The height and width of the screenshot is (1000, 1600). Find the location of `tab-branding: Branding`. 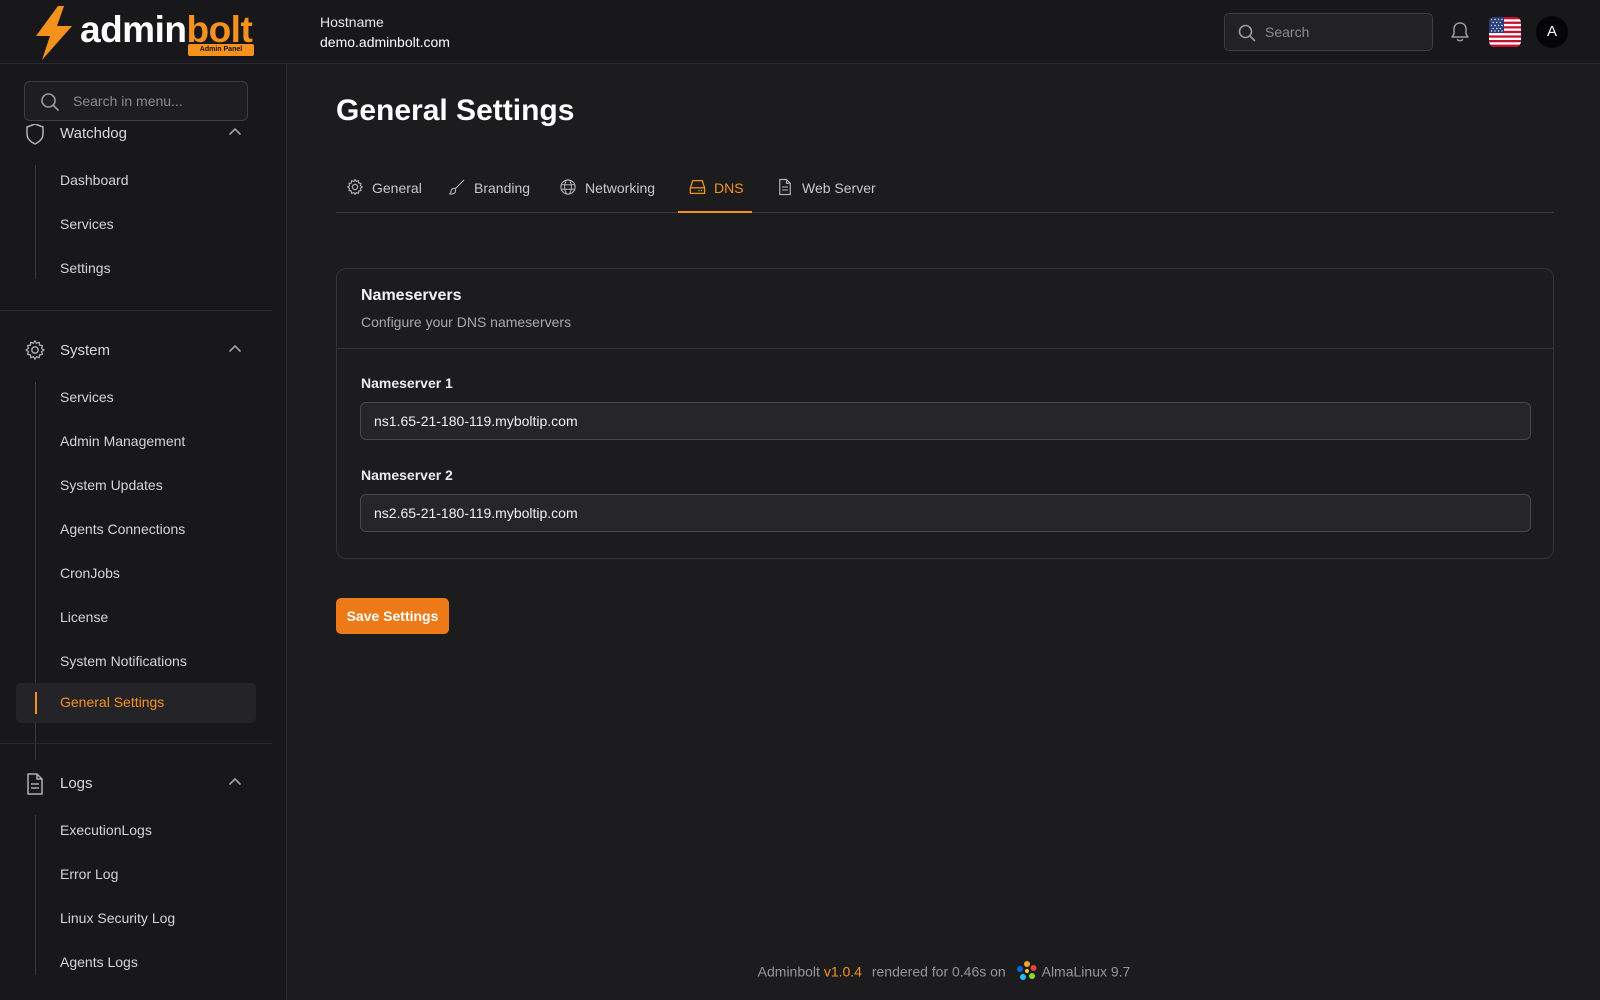

tab-branding: Branding is located at coordinates (493, 188).